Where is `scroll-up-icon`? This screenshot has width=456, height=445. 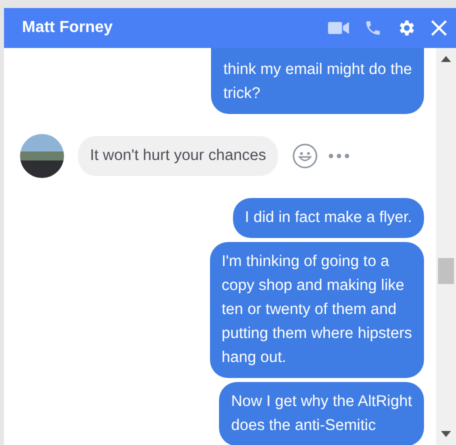
scroll-up-icon is located at coordinates (446, 59).